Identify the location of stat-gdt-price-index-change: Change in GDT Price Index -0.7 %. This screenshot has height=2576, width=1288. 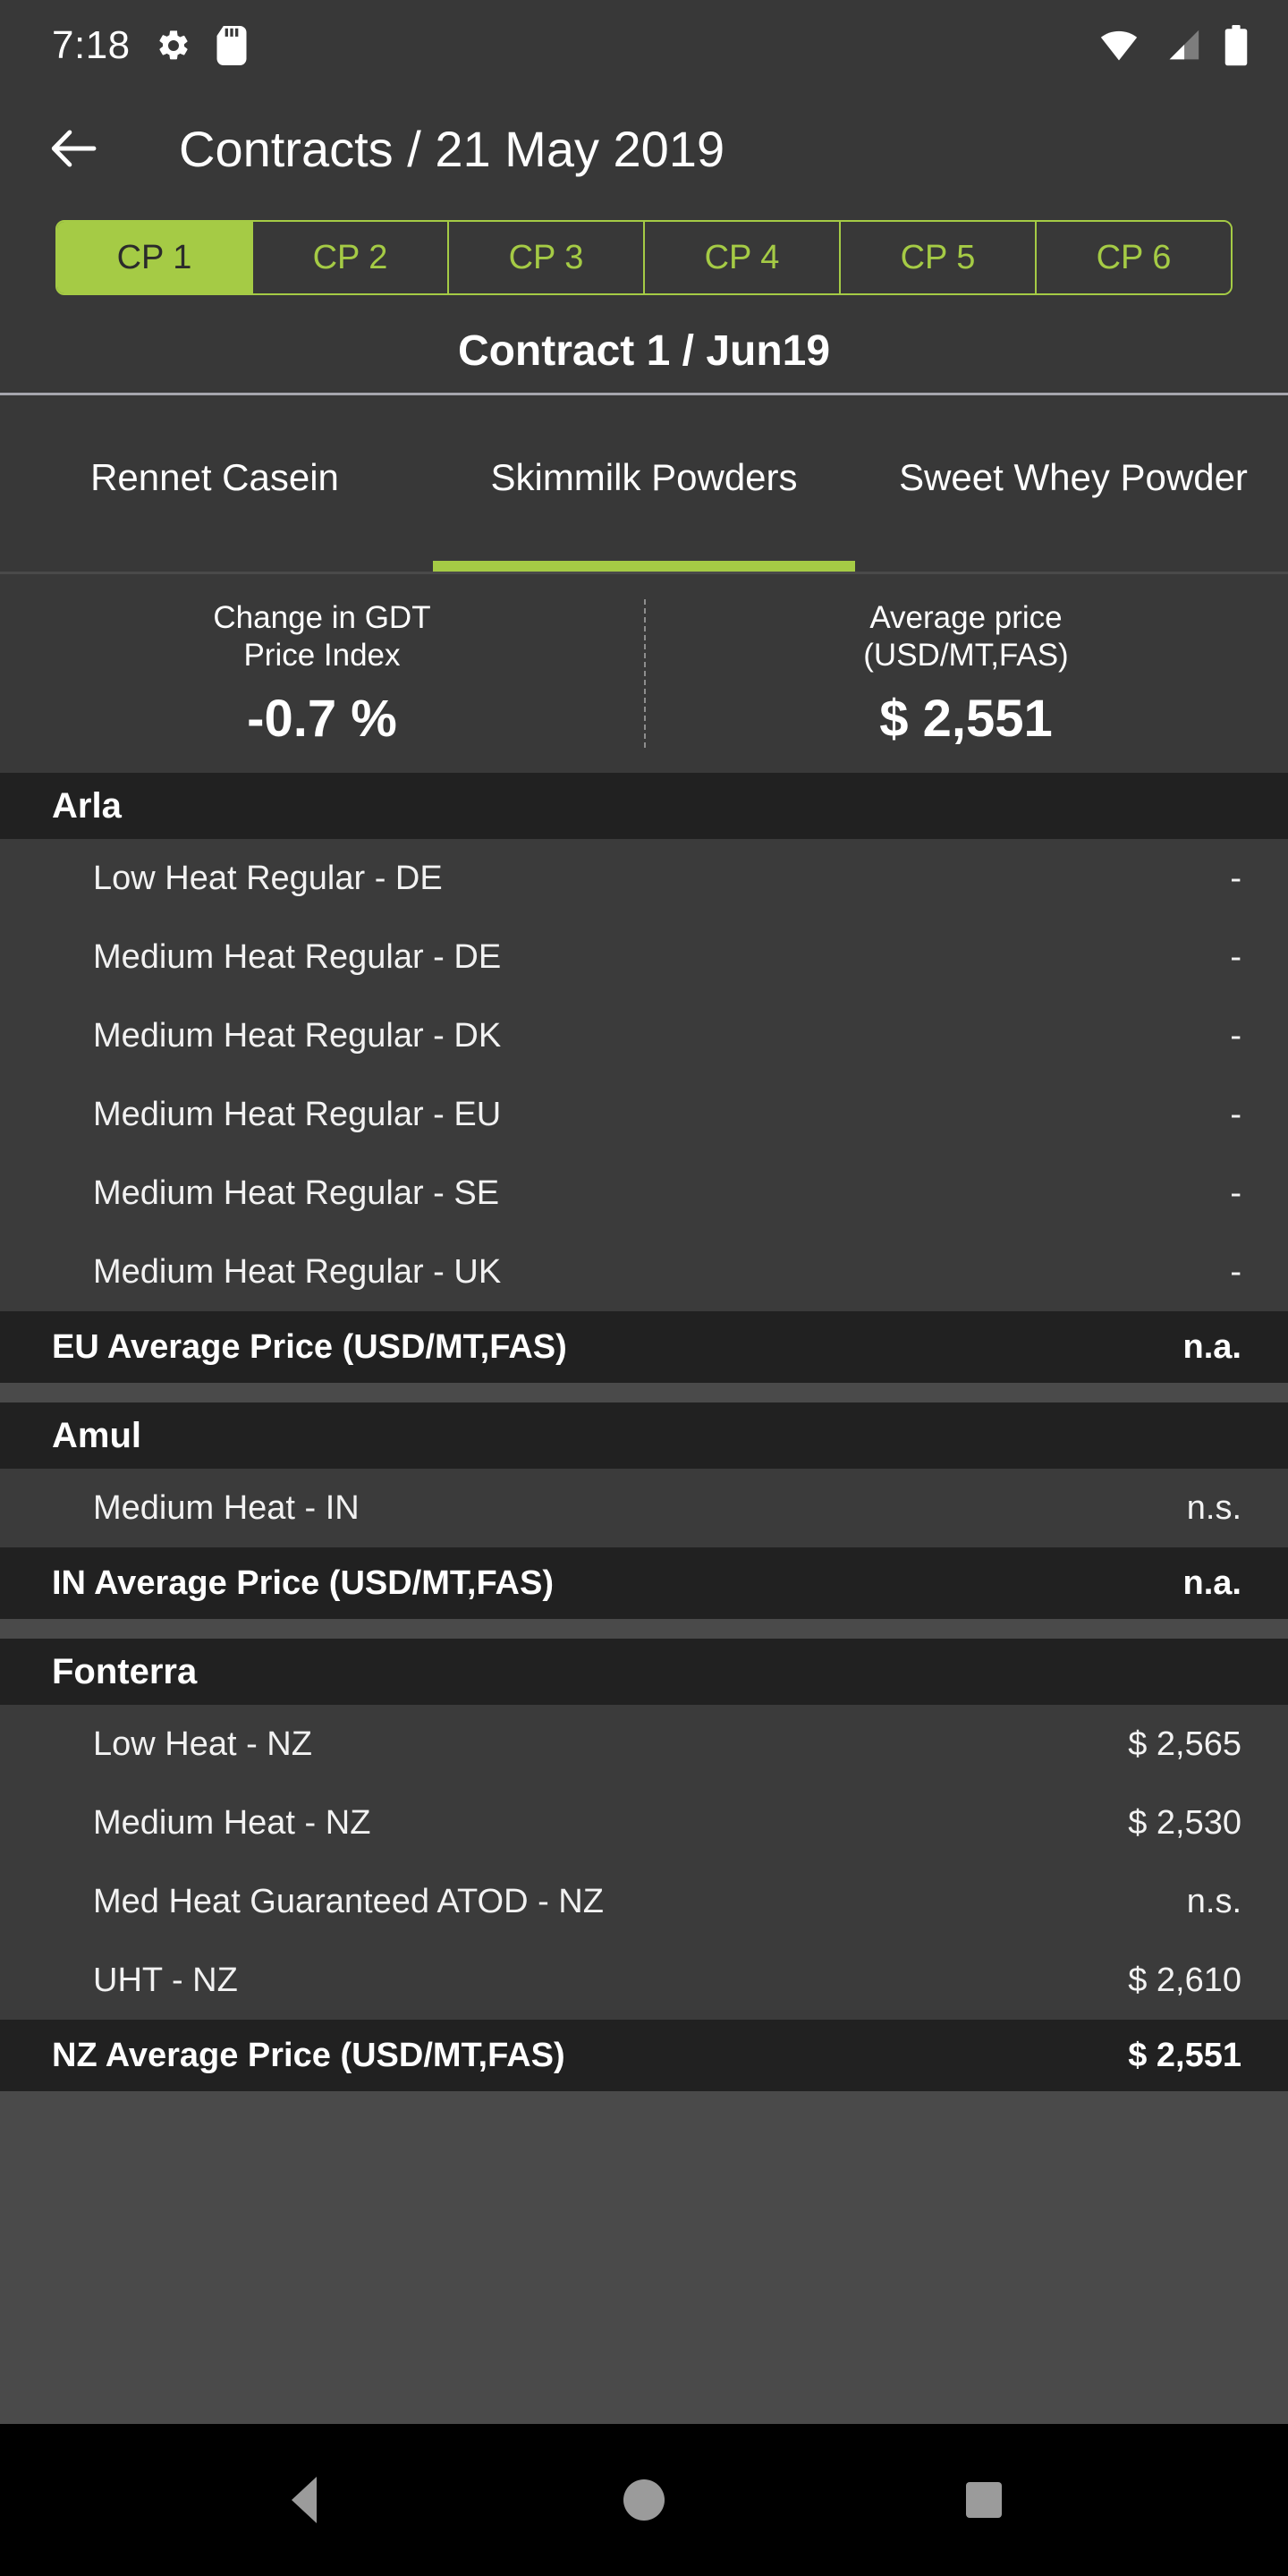
(322, 674).